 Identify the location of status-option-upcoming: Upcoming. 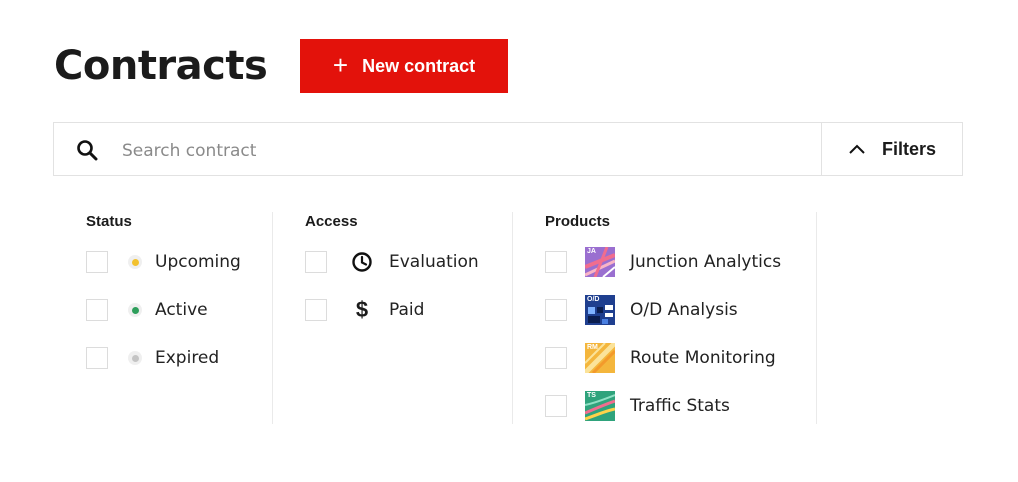
(179, 262).